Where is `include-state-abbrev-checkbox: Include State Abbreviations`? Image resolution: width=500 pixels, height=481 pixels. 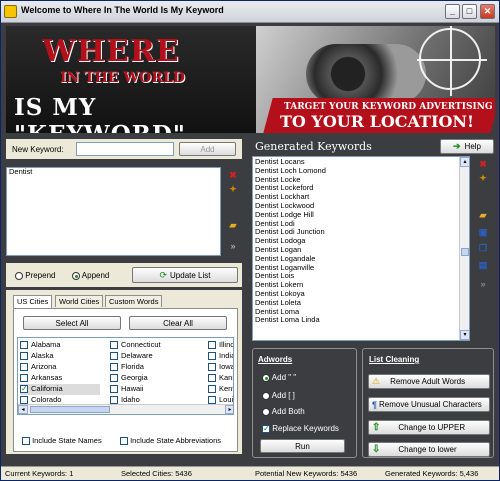 include-state-abbrev-checkbox: Include State Abbreviations is located at coordinates (170, 441).